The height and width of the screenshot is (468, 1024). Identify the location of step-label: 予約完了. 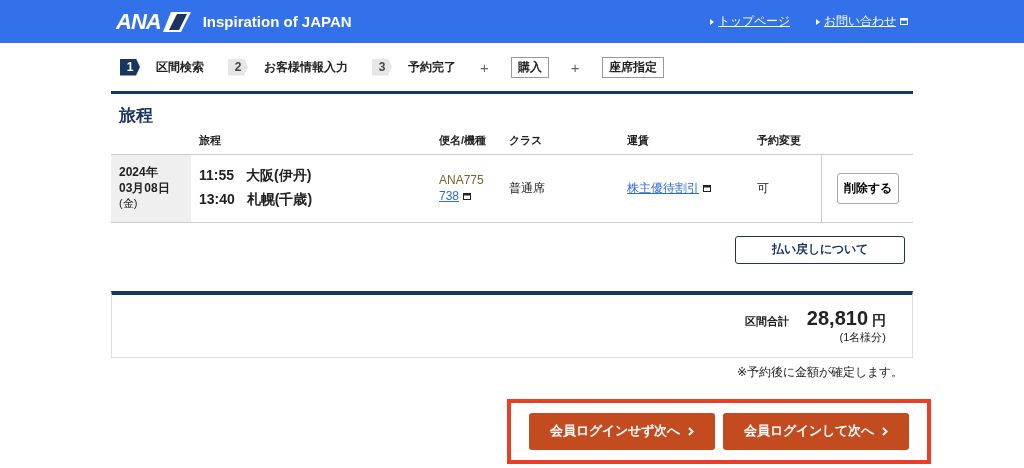
(432, 67).